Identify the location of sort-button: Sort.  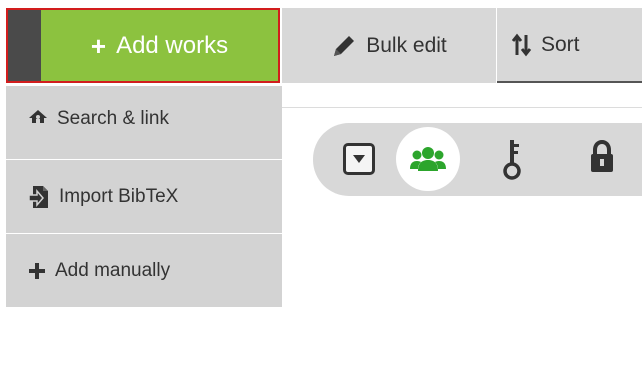
(569, 45).